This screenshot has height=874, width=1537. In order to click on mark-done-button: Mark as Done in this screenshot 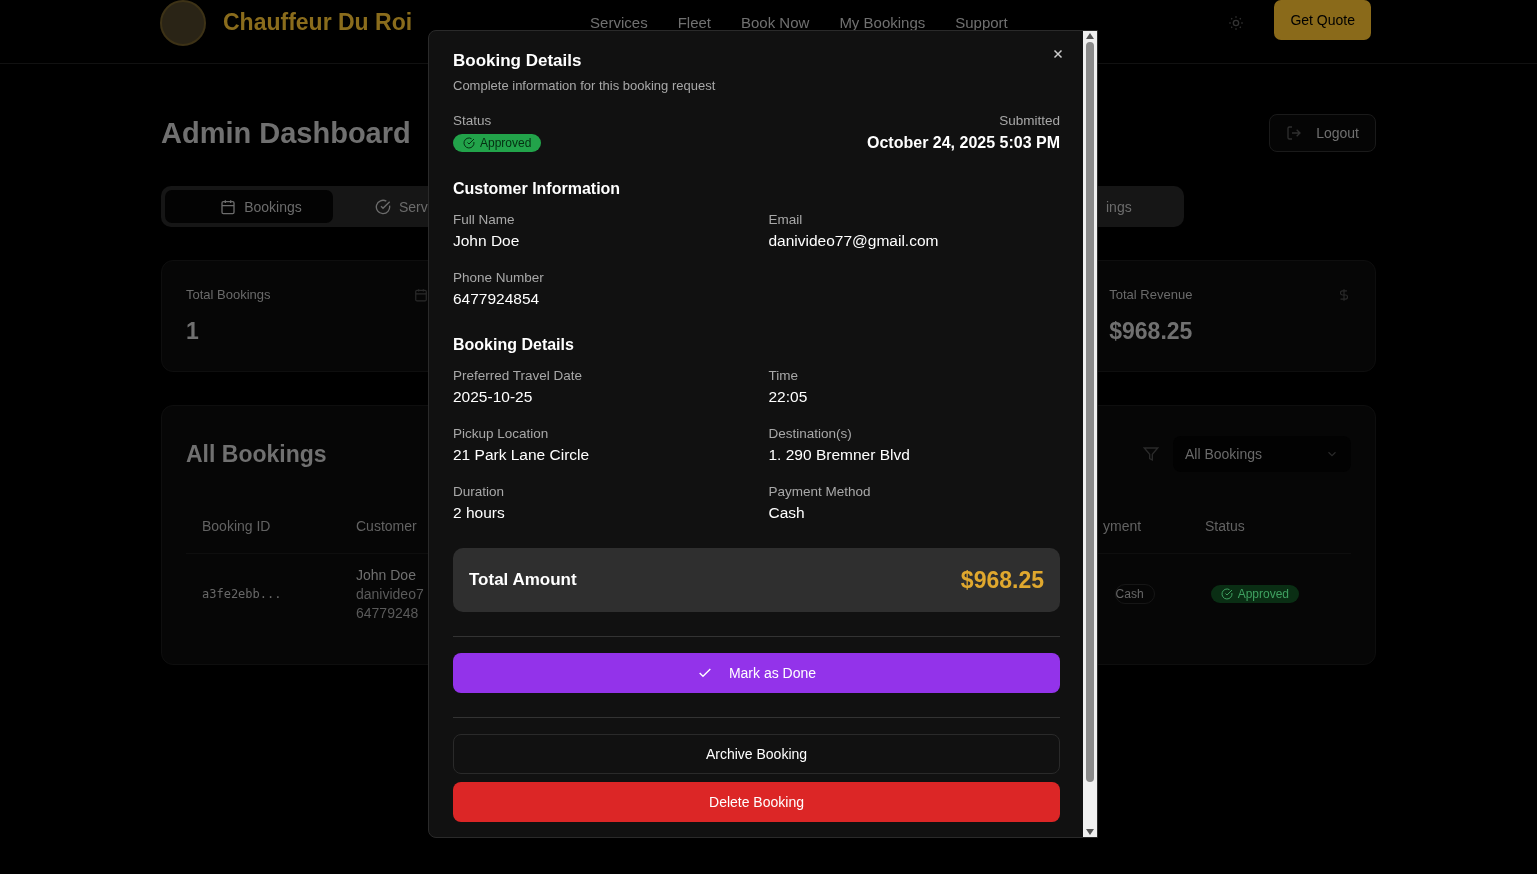, I will do `click(756, 673)`.